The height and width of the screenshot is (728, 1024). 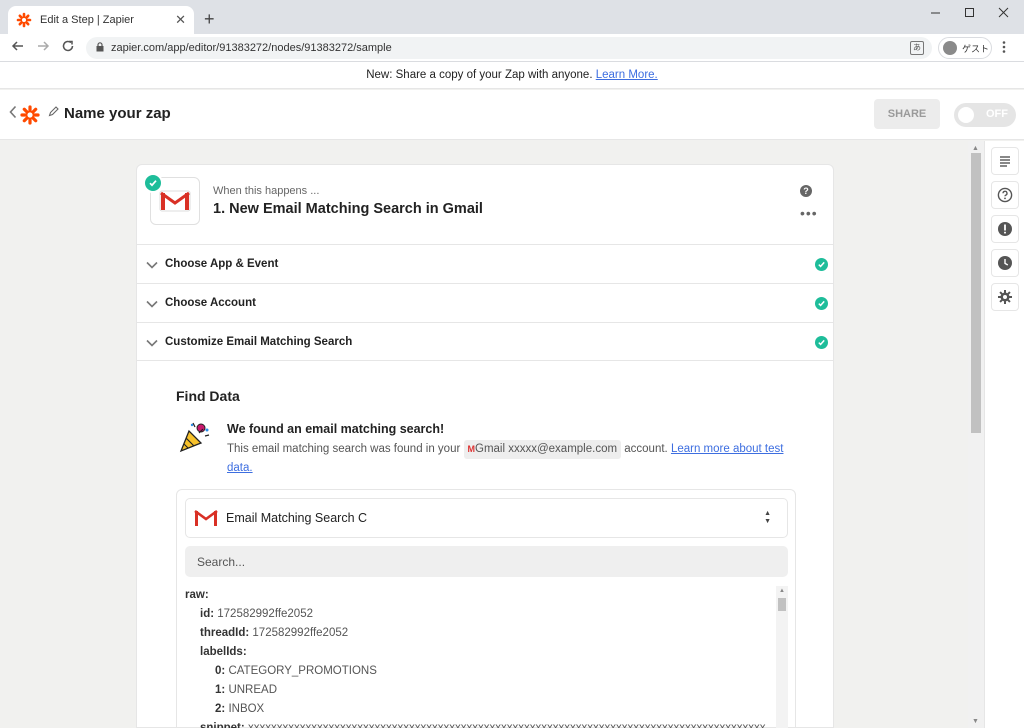 What do you see at coordinates (966, 115) in the screenshot?
I see `toggle-knob` at bounding box center [966, 115].